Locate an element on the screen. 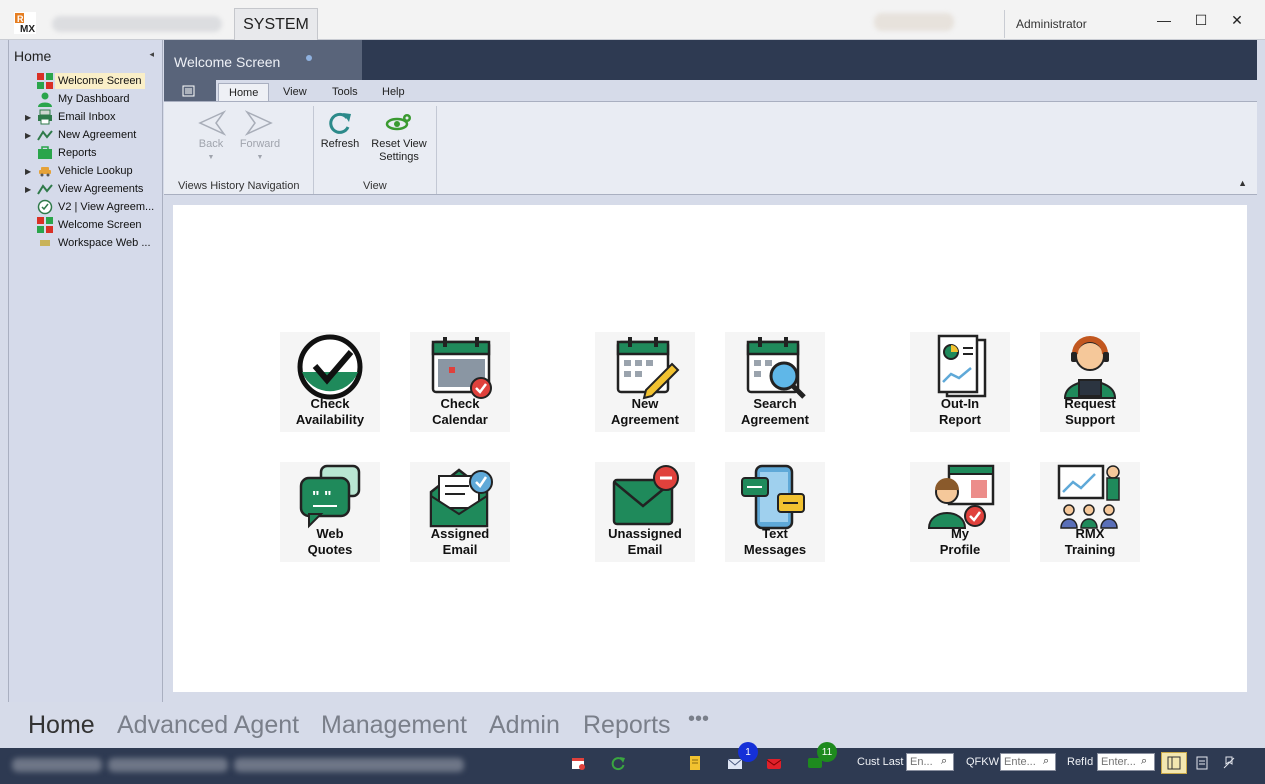  web-quotes-tile: " " Web Quotes is located at coordinates (330, 512).